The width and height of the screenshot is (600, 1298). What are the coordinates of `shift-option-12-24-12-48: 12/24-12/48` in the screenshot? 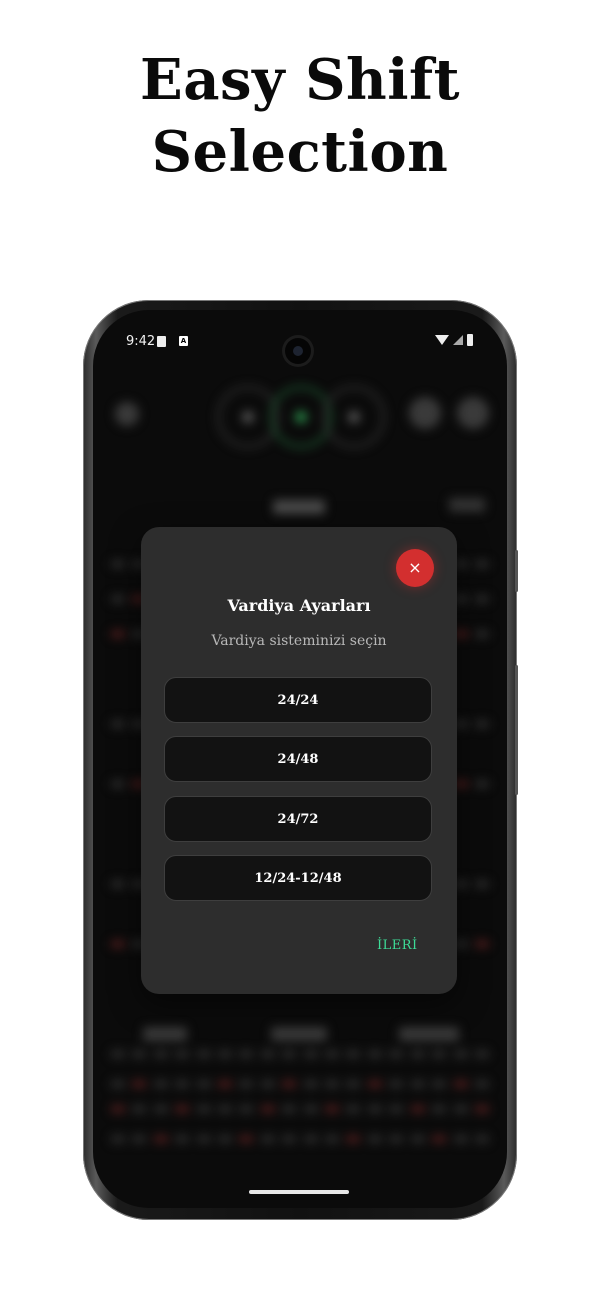 It's located at (298, 878).